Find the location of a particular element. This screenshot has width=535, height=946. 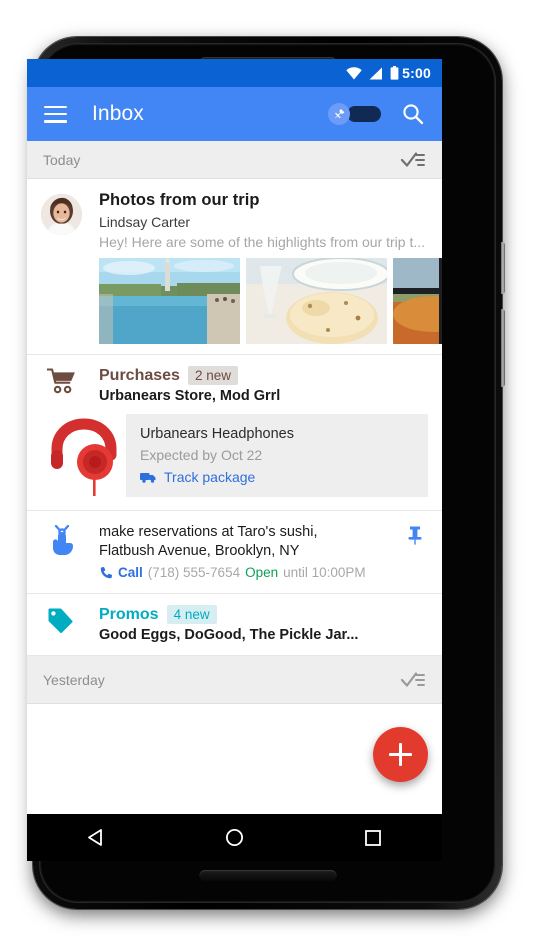

new-count-badge: 2 new is located at coordinates (212, 375).